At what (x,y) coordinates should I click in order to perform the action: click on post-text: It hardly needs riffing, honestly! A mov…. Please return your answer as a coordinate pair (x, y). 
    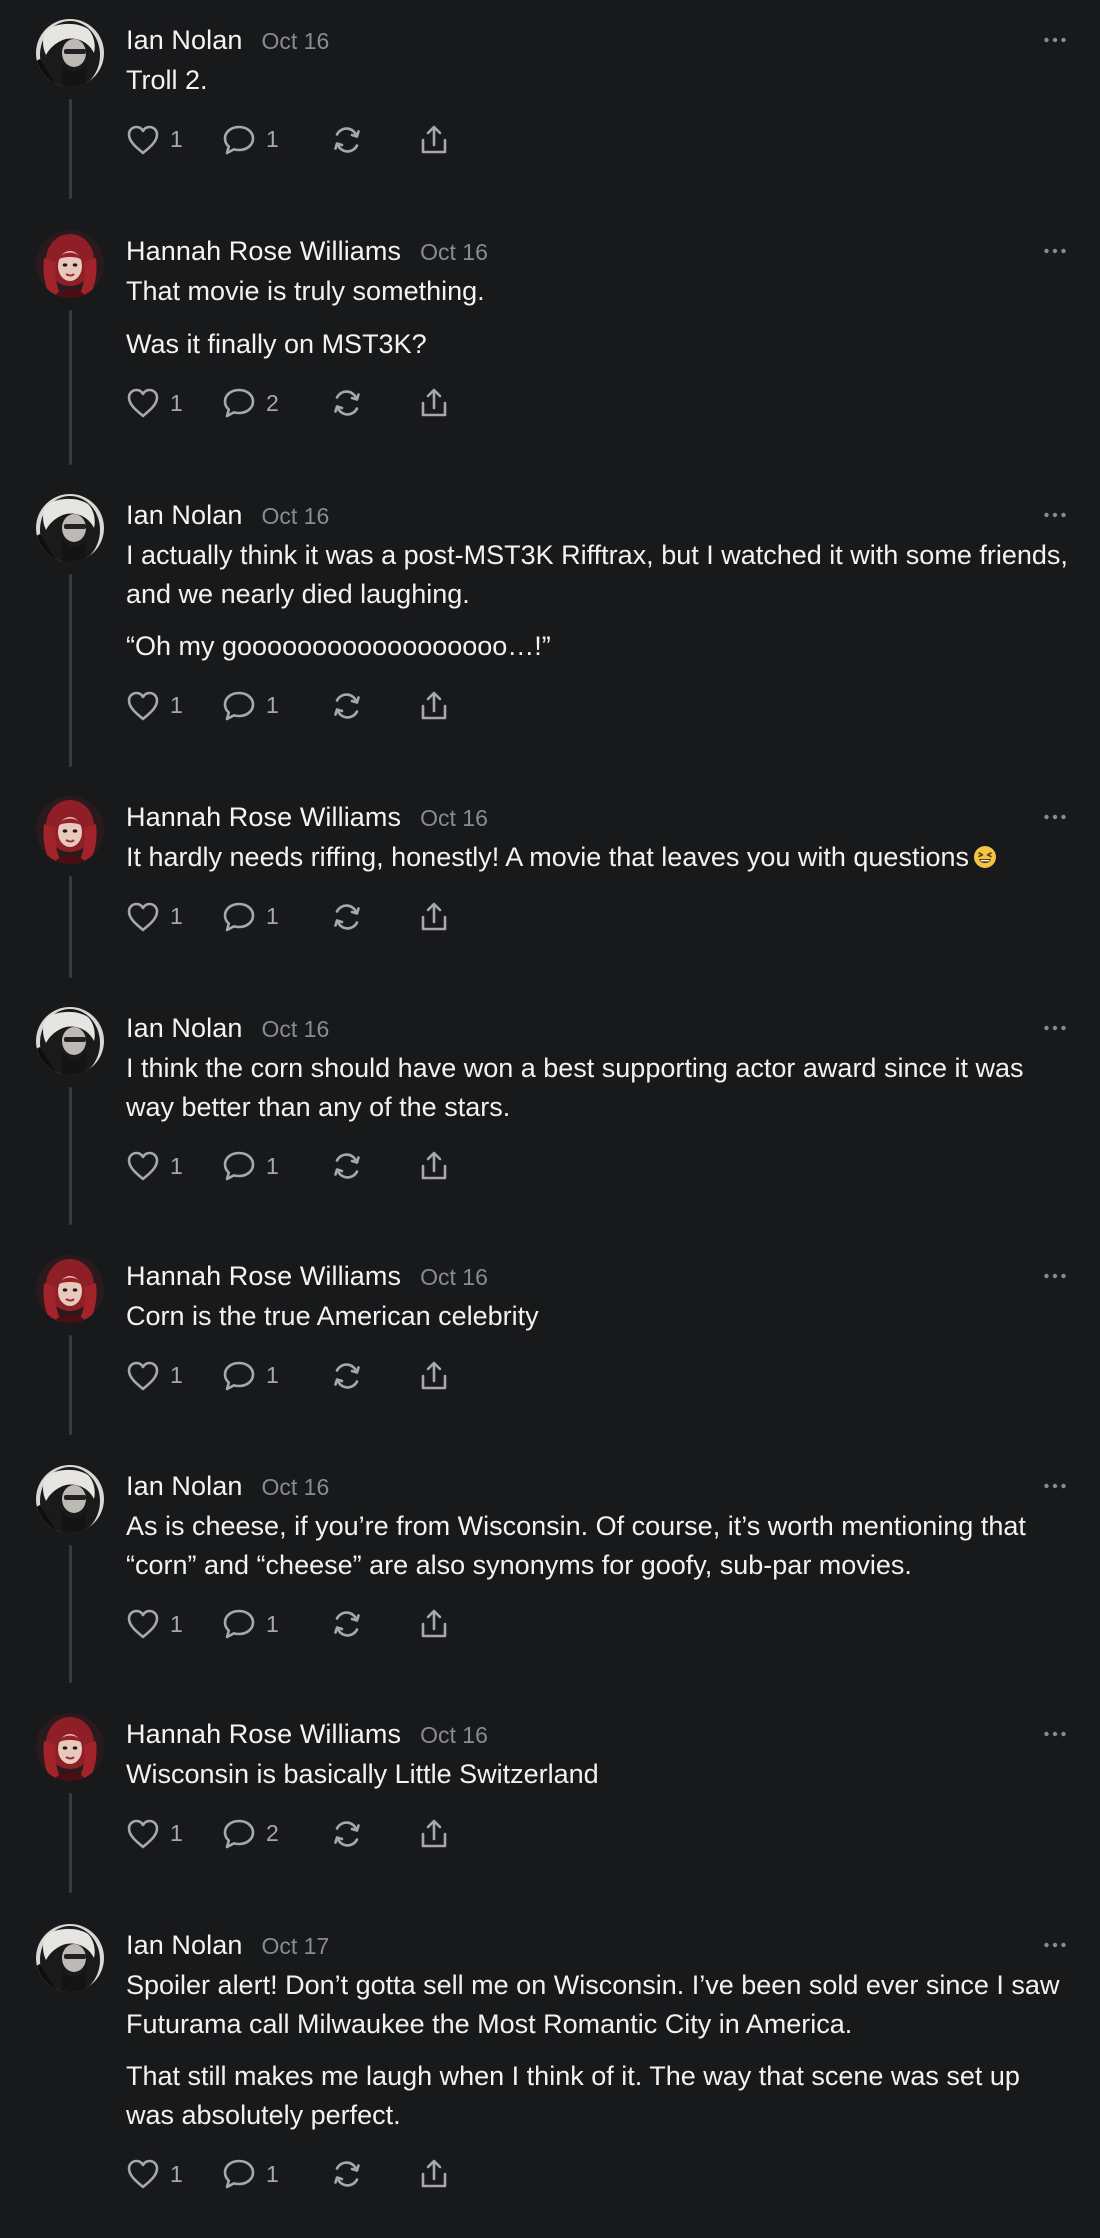
    Looking at the image, I should click on (598, 857).